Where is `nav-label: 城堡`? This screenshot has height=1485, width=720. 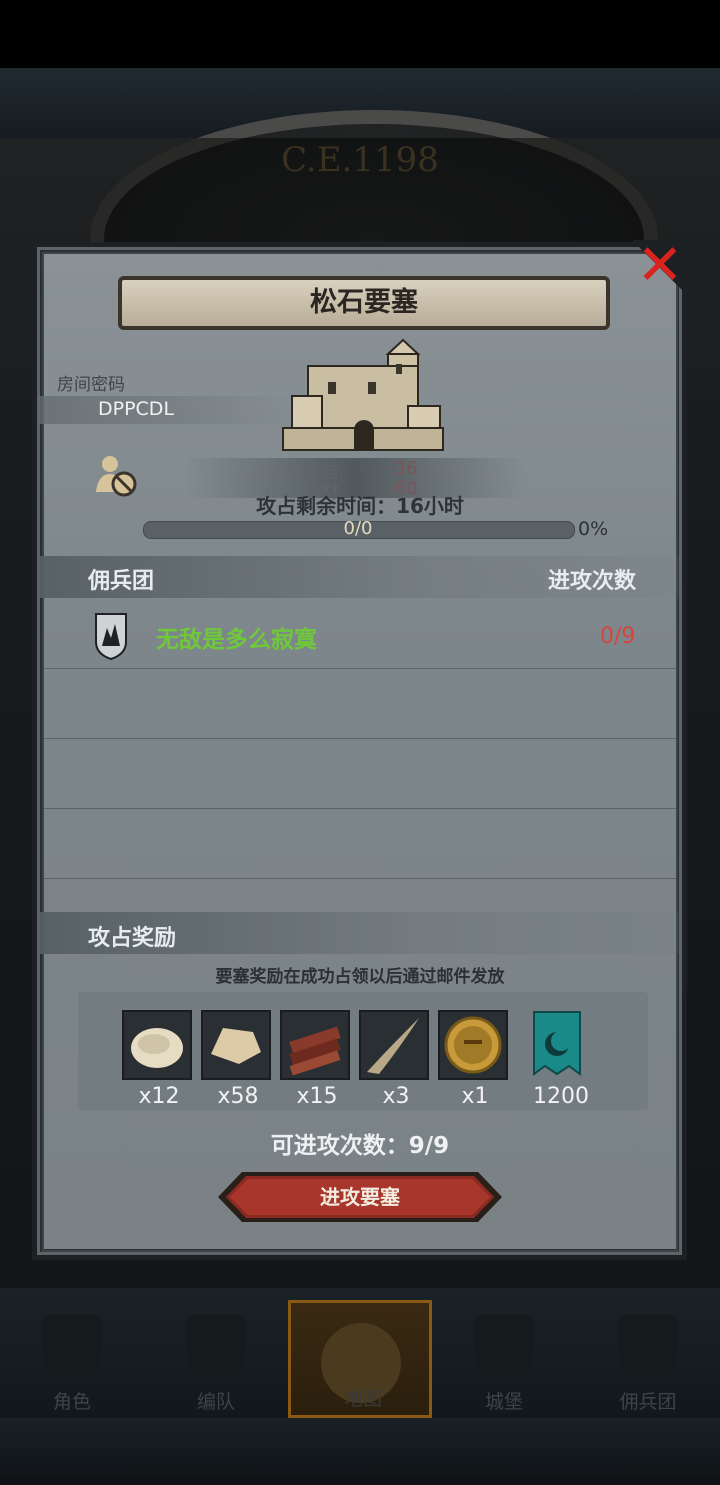
nav-label: 城堡 is located at coordinates (503, 1402).